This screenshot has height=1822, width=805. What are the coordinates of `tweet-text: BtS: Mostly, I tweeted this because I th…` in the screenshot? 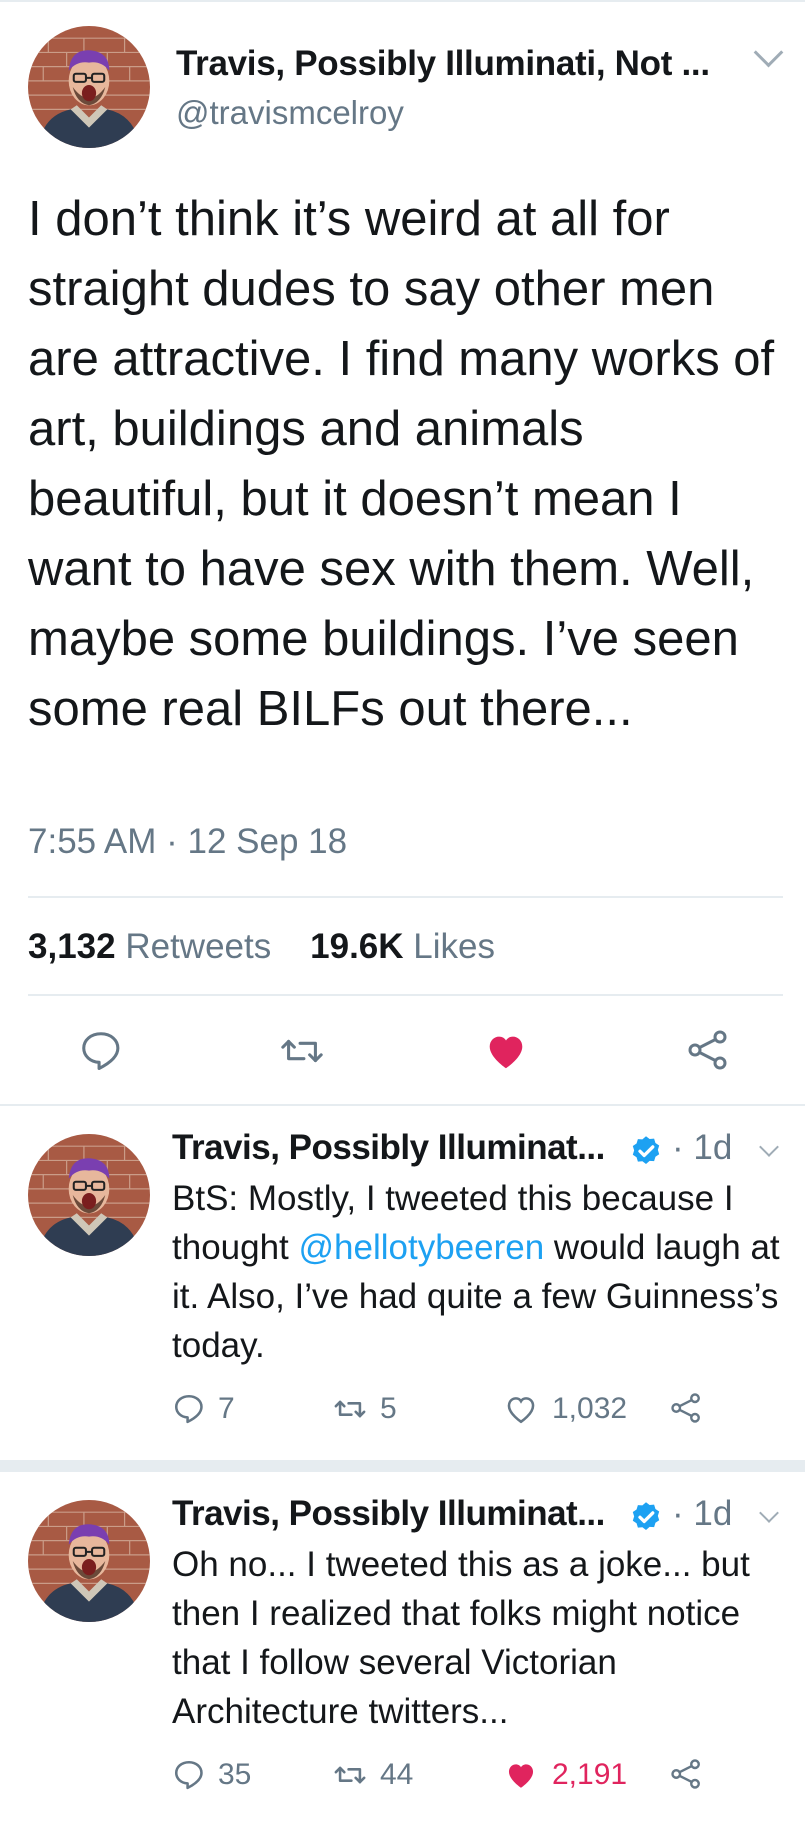 It's located at (482, 1272).